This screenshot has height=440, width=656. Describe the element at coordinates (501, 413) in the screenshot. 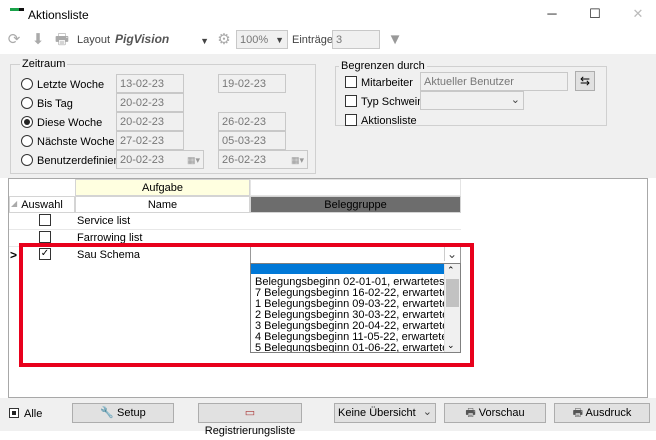

I see `vorschau-label: Vorschau` at that location.